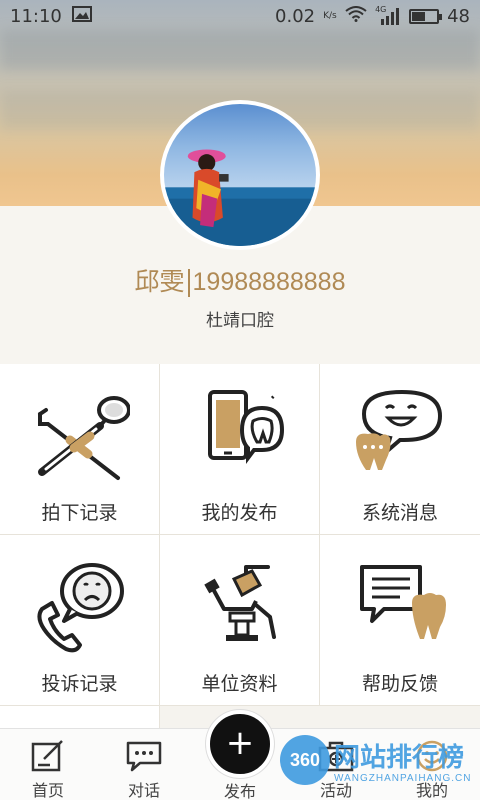 The width and height of the screenshot is (480, 800). What do you see at coordinates (239, 513) in the screenshot?
I see `menu-label: 我的发布` at bounding box center [239, 513].